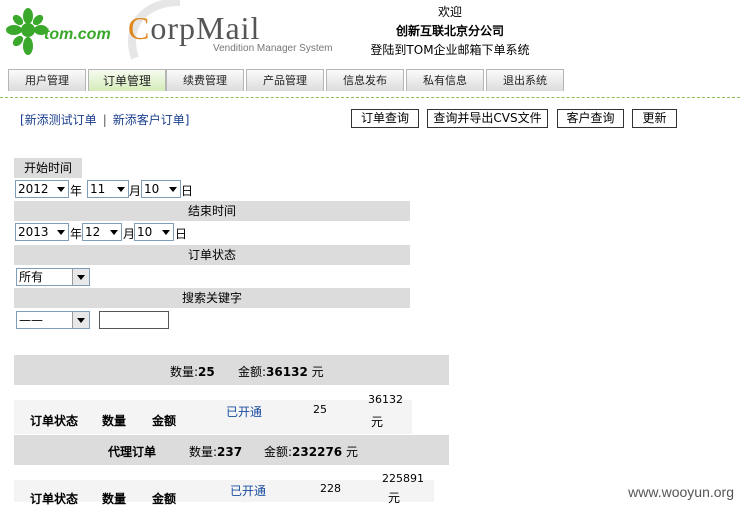  What do you see at coordinates (53, 277) in the screenshot?
I see `order-status-select: 所有` at bounding box center [53, 277].